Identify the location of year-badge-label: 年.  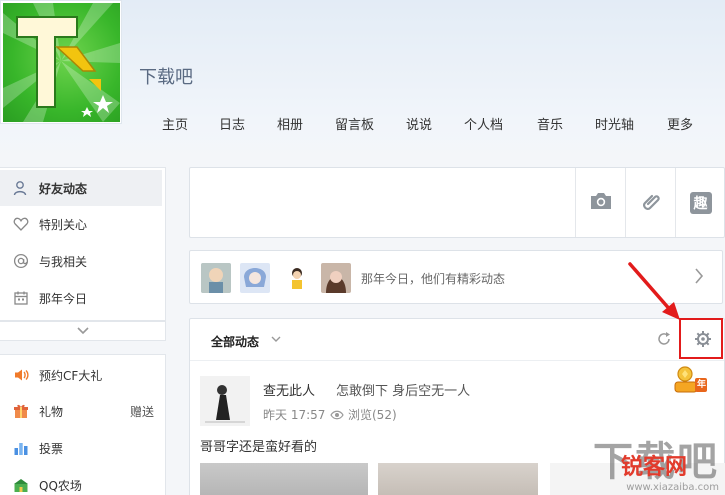
(702, 385).